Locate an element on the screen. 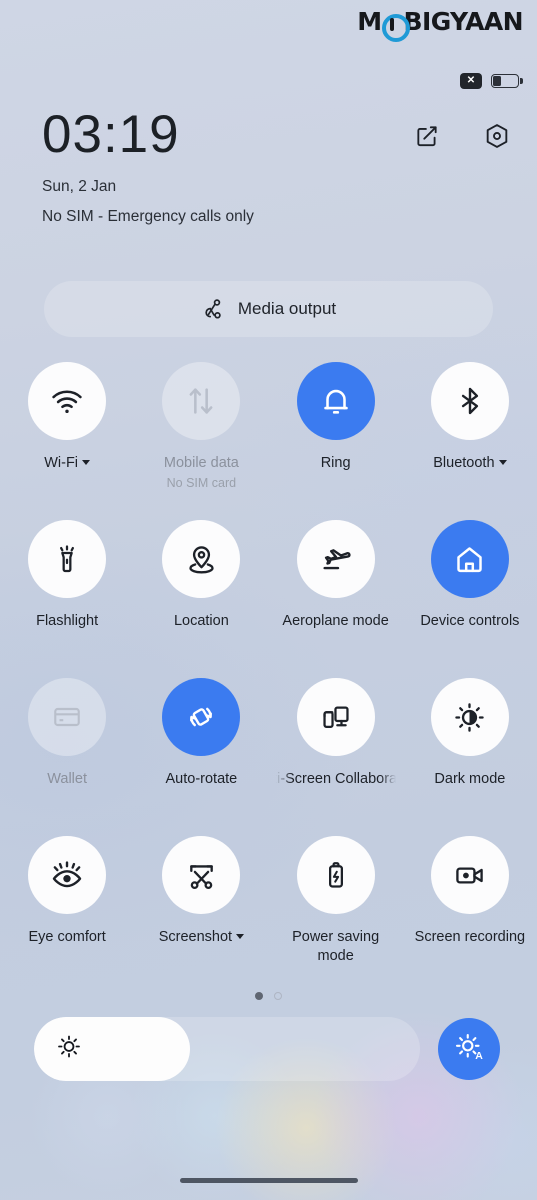 The height and width of the screenshot is (1200, 537). brightness-auto-icon: A is located at coordinates (469, 1049).